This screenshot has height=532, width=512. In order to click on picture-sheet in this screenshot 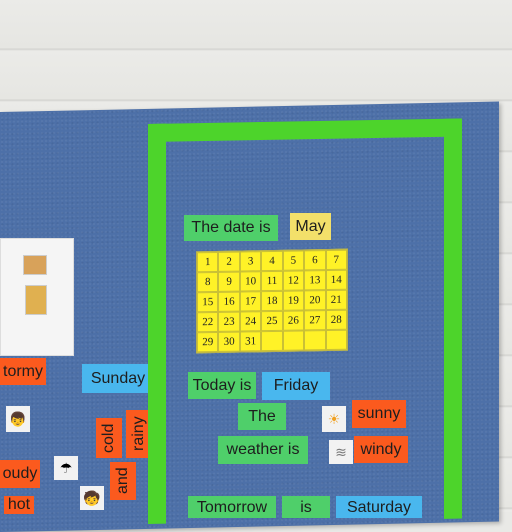, I will do `click(37, 297)`.